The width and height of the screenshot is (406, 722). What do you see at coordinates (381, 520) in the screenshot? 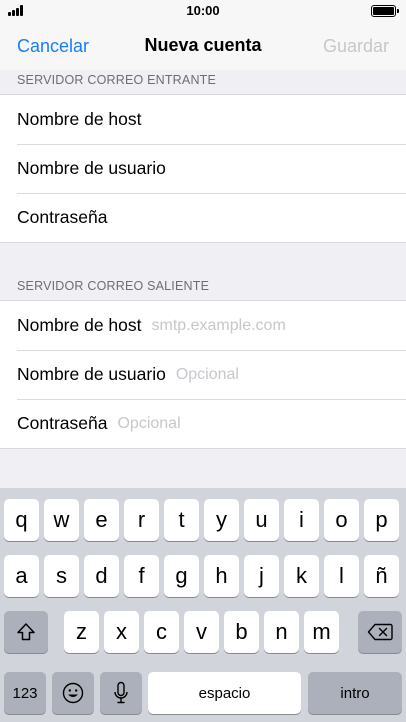
I see `key-p: p` at bounding box center [381, 520].